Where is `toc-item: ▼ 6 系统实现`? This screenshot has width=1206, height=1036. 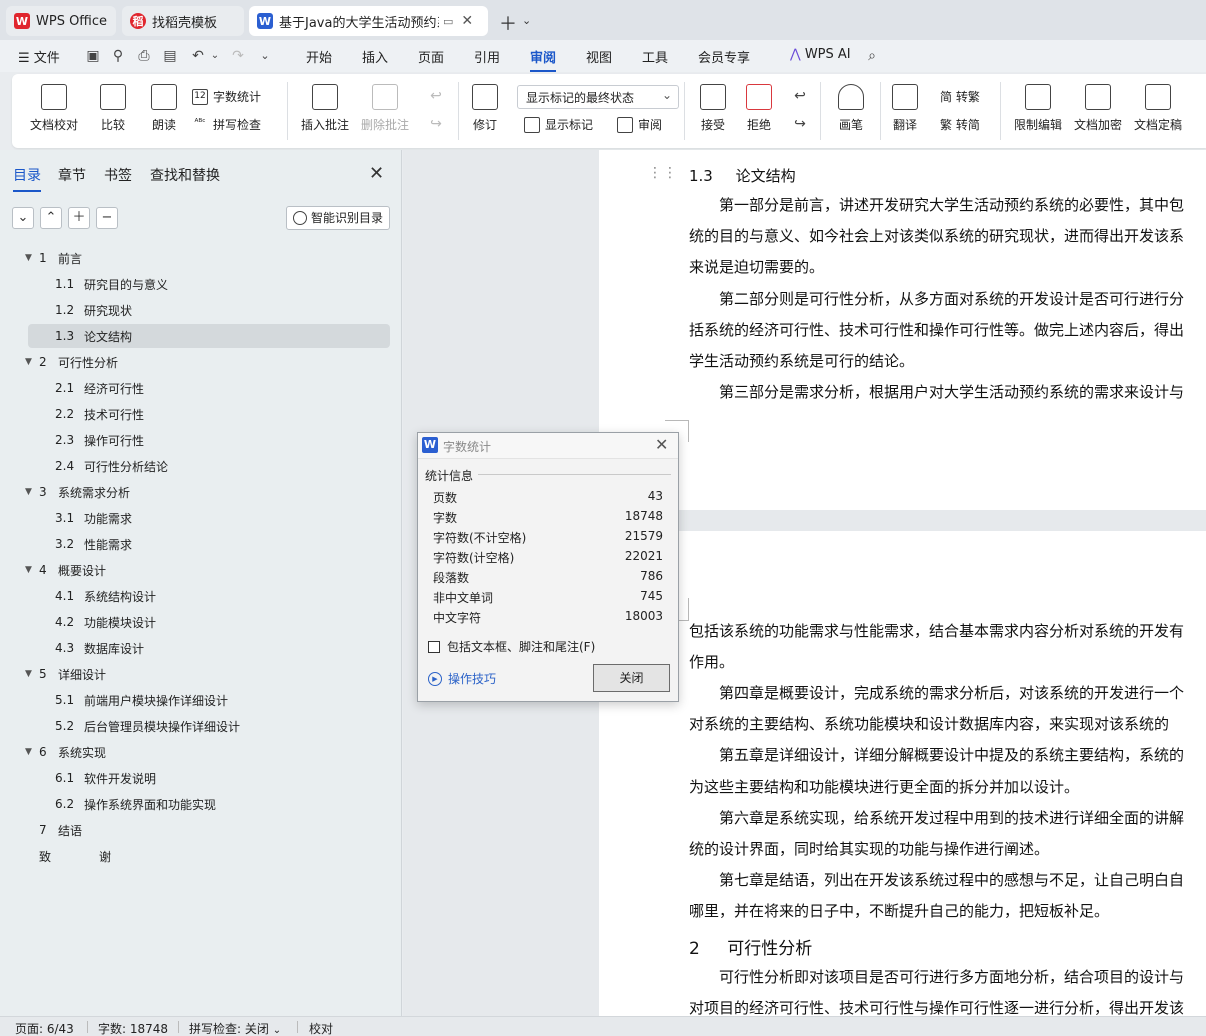
toc-item: ▼ 6 系统实现 is located at coordinates (195, 752).